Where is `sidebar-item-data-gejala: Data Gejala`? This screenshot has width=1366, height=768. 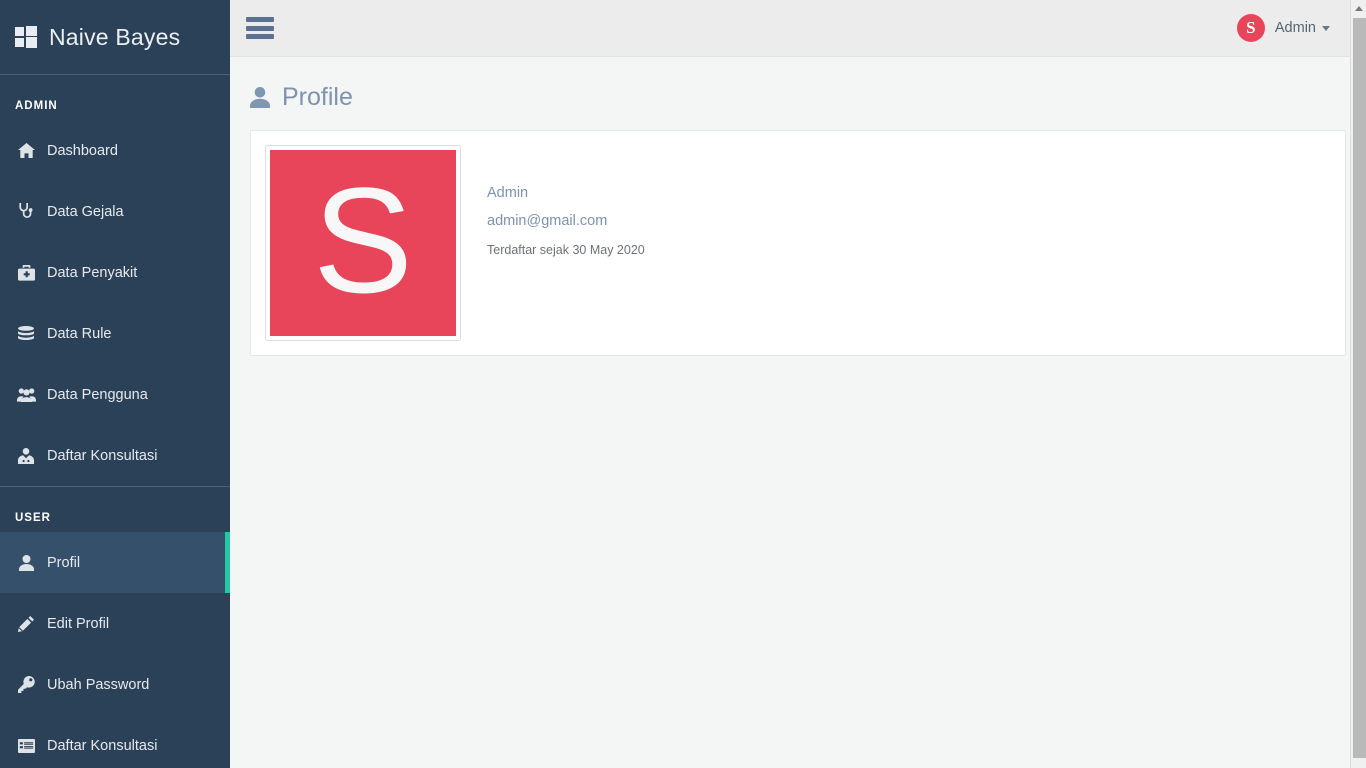
sidebar-item-data-gejala: Data Gejala is located at coordinates (115, 211).